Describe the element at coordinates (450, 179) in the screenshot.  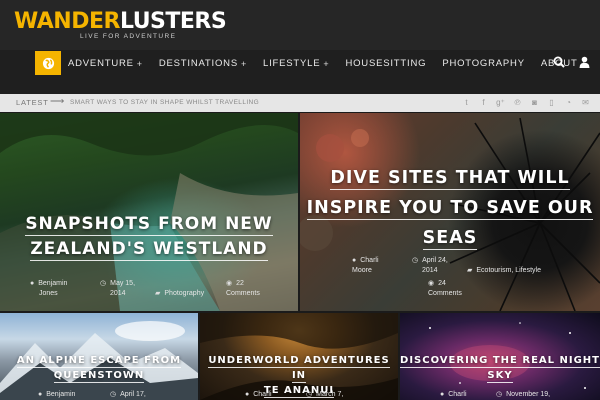
I see `post-title-line: DIVE SITES THAT WILL` at that location.